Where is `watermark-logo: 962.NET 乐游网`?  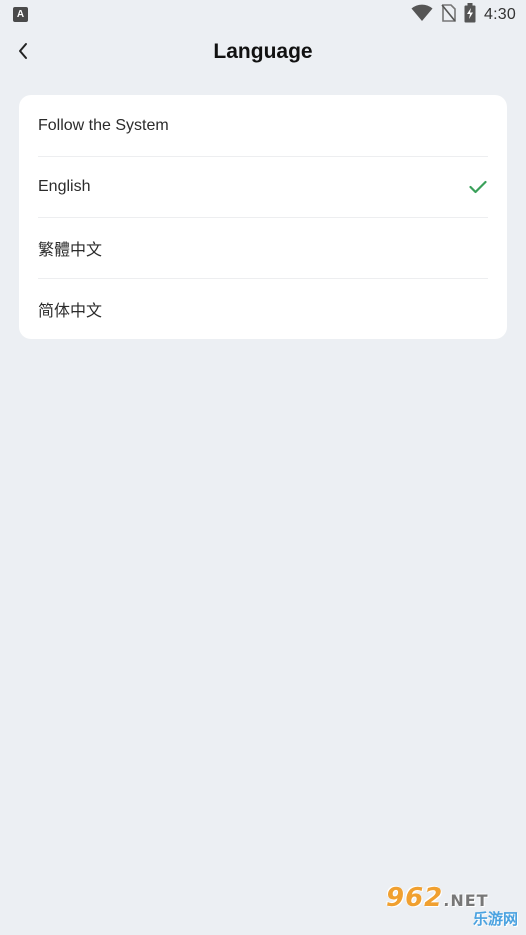 watermark-logo: 962.NET 乐游网 is located at coordinates (452, 906).